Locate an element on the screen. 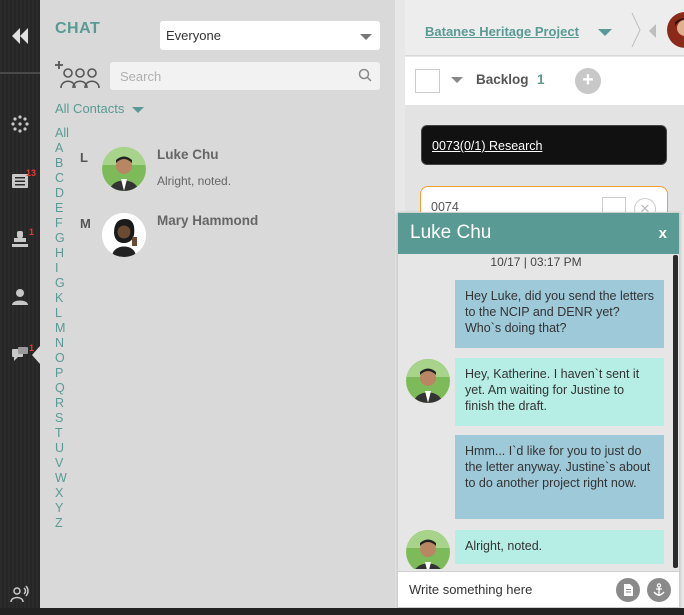  alphabet-index-letter: C is located at coordinates (65, 178).